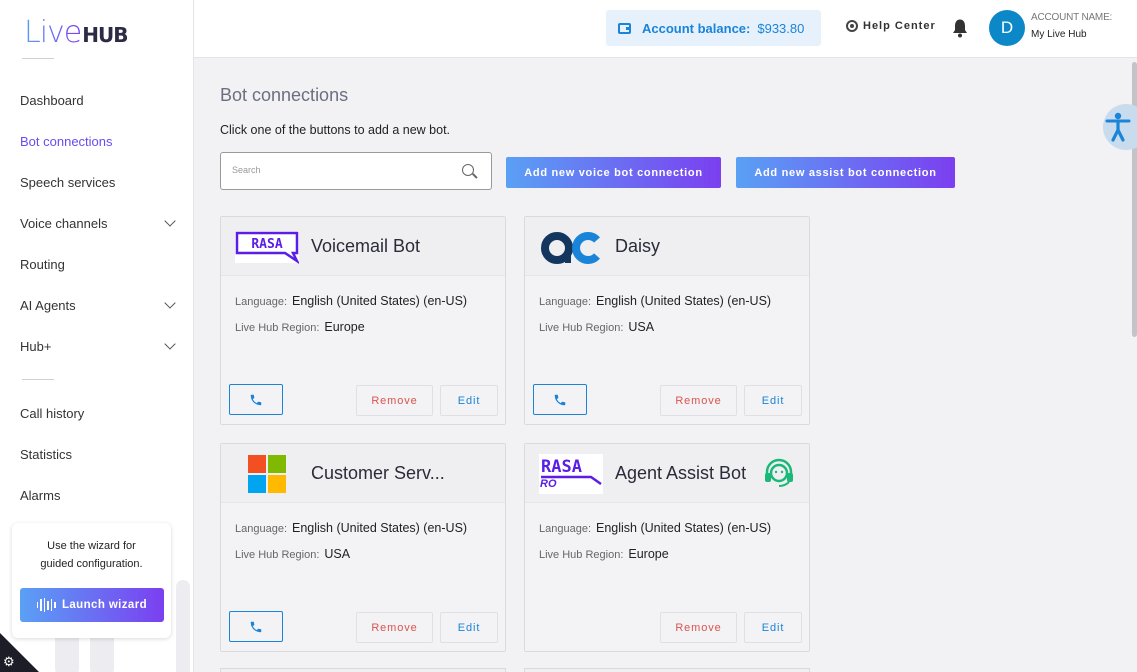 The height and width of the screenshot is (672, 1137). What do you see at coordinates (91, 555) in the screenshot?
I see `wizard-description: Use the wizard for guided configuration.` at bounding box center [91, 555].